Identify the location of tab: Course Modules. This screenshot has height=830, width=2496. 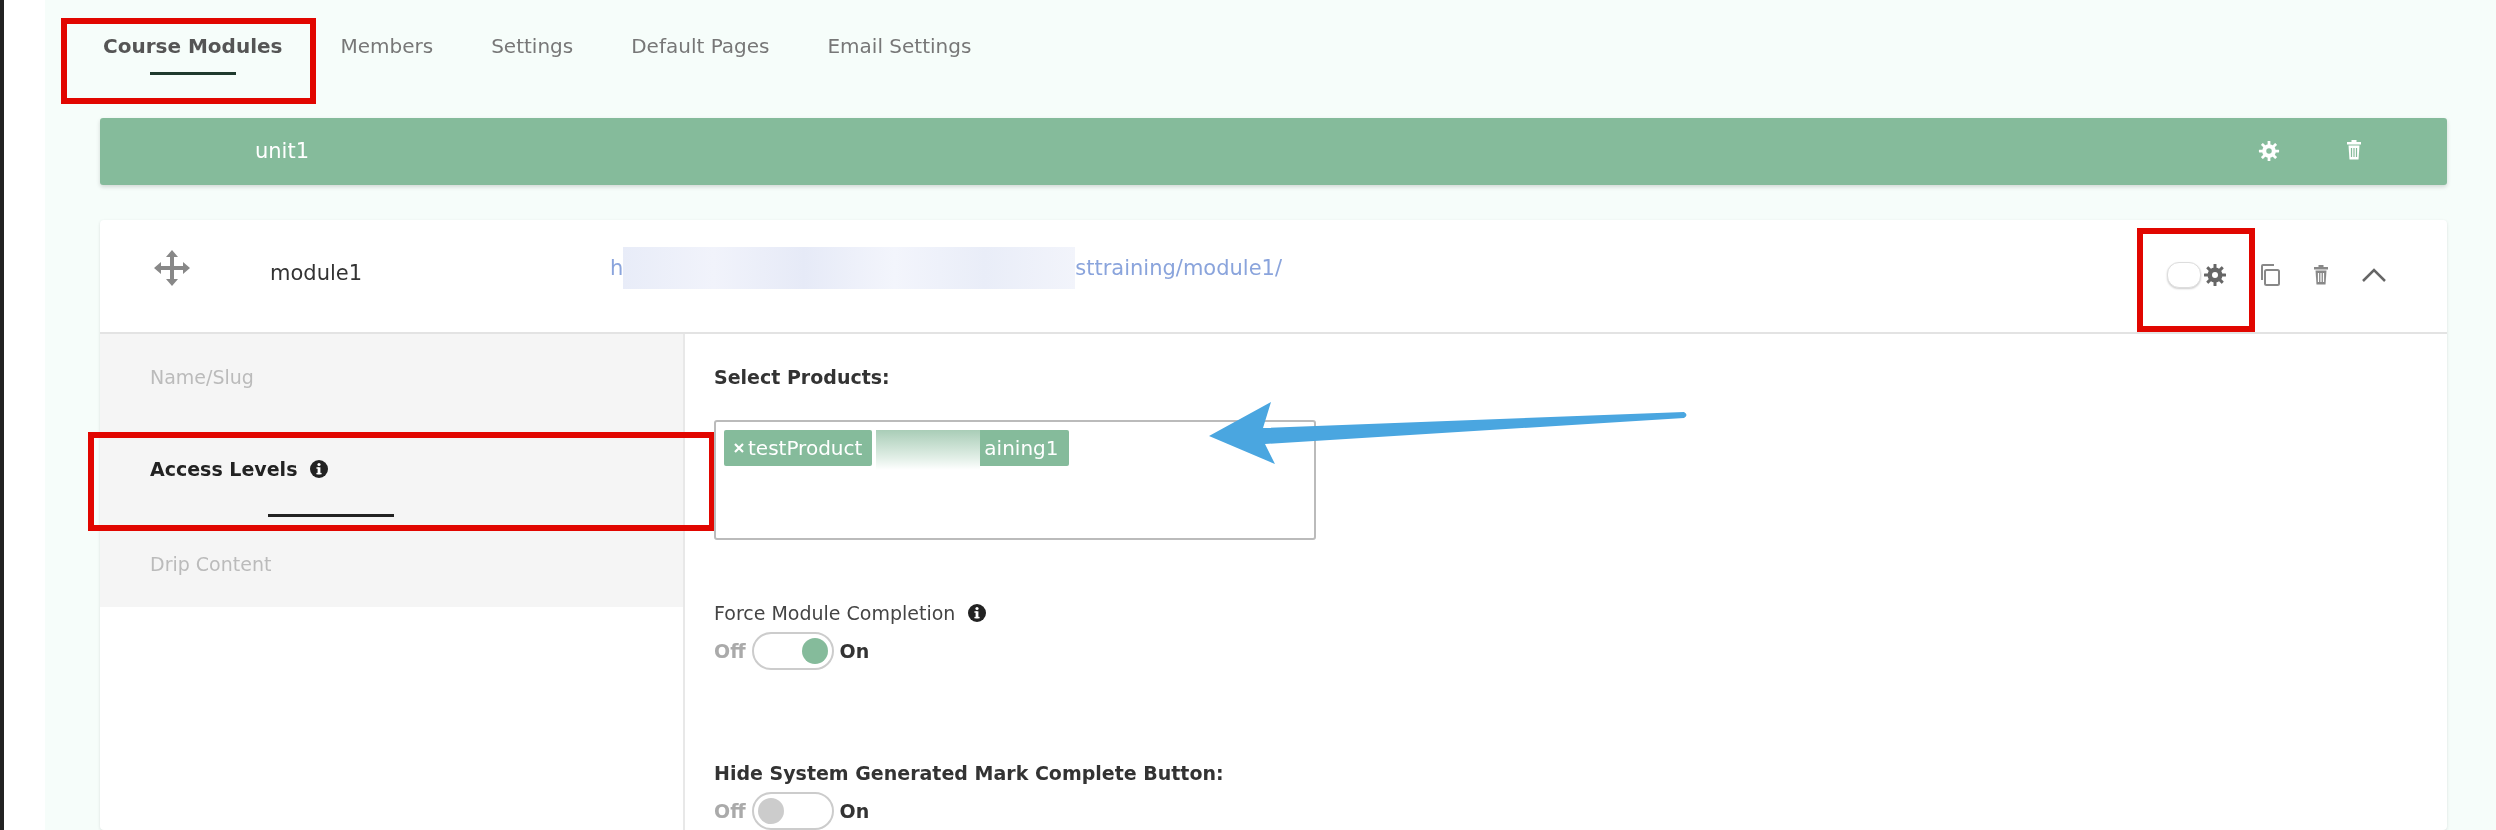
(193, 57).